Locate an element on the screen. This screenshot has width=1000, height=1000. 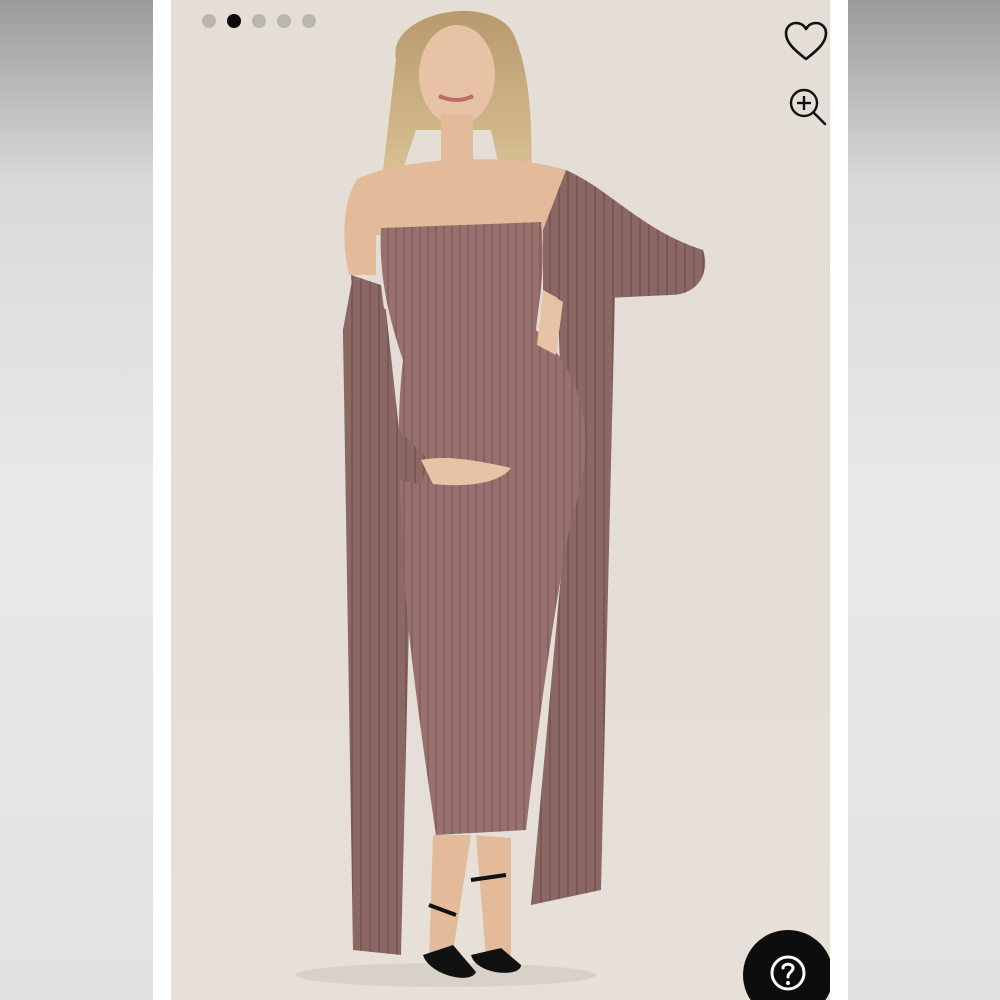
zoom-in-icon is located at coordinates (808, 110).